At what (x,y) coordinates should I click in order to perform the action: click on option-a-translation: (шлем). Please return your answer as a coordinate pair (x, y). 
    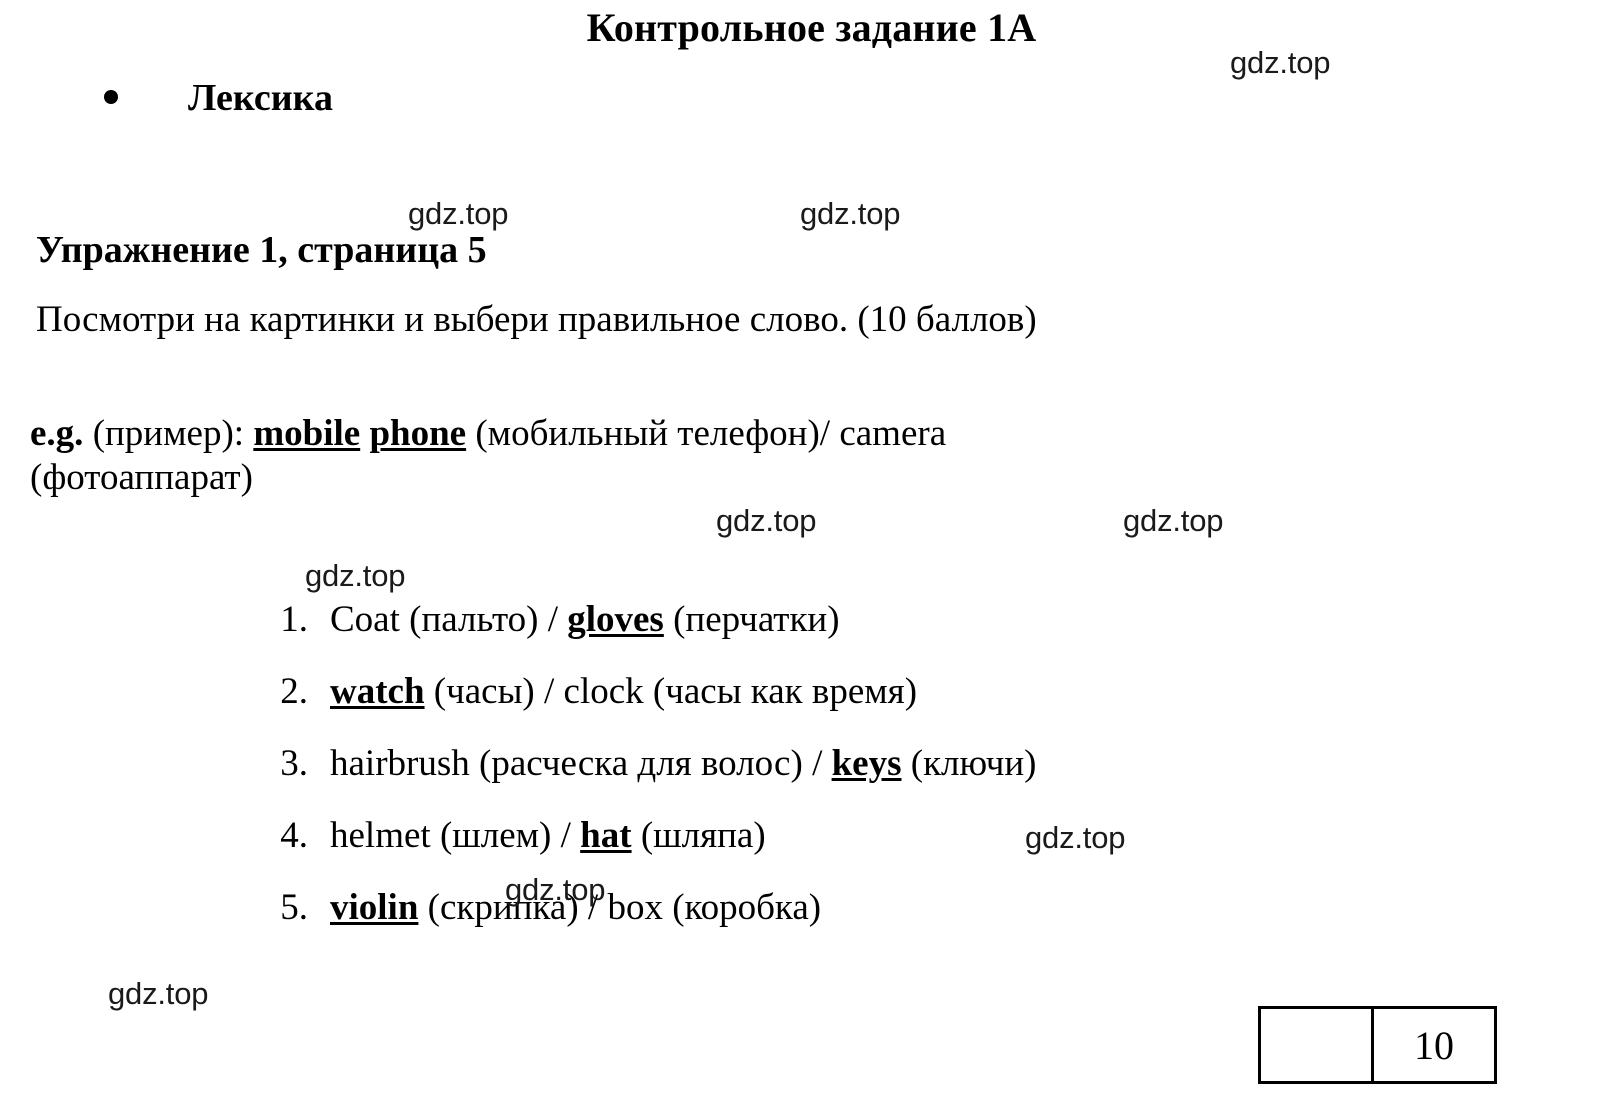
    Looking at the image, I should click on (495, 835).